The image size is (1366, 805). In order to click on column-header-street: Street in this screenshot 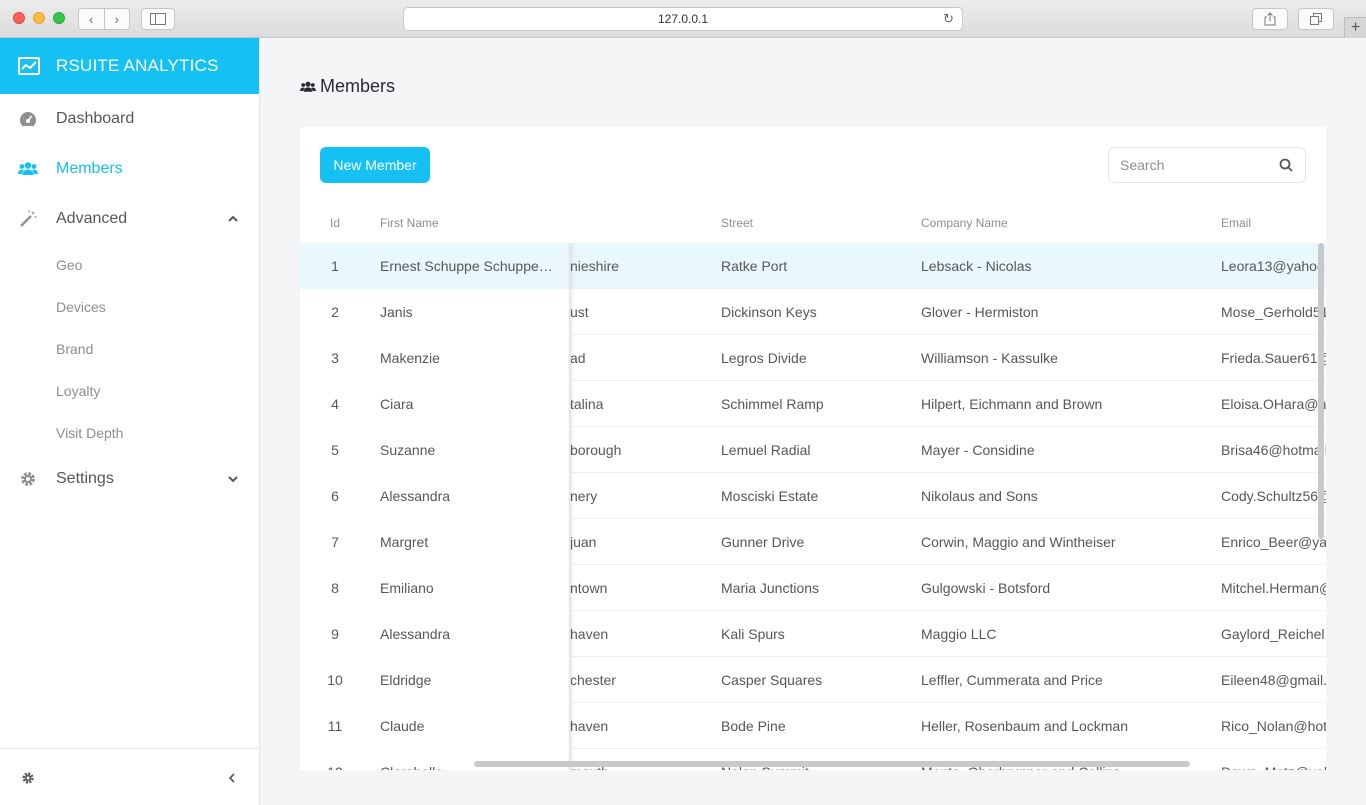, I will do `click(816, 223)`.